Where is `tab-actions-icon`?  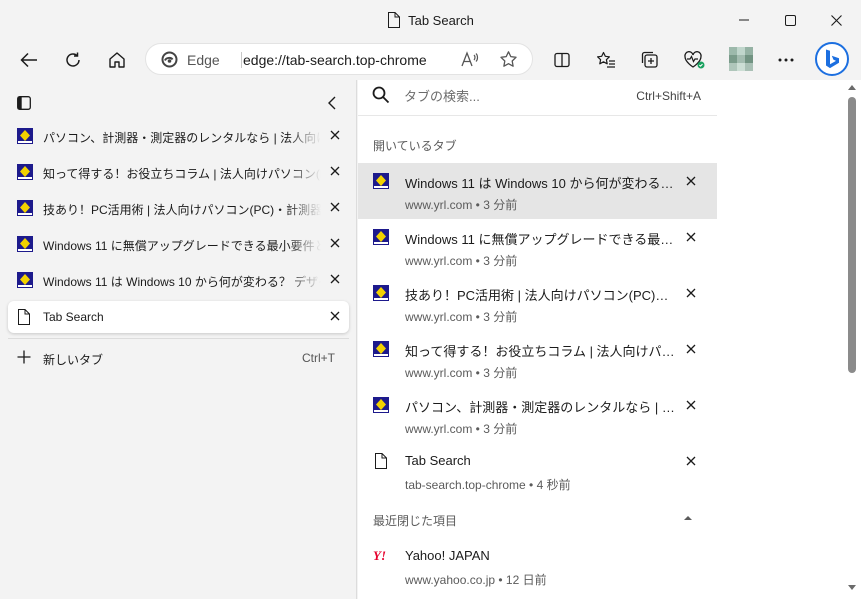
tab-actions-icon is located at coordinates (24, 103).